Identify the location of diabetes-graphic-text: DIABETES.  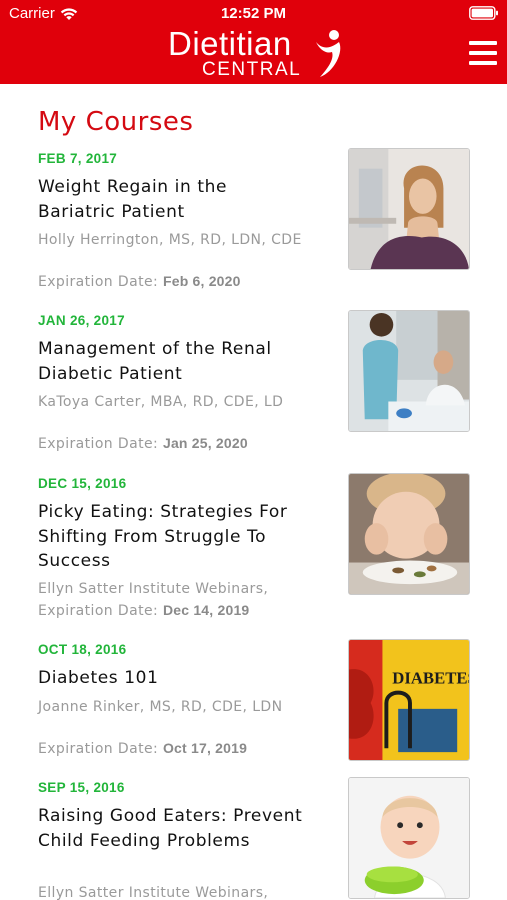
(430, 677).